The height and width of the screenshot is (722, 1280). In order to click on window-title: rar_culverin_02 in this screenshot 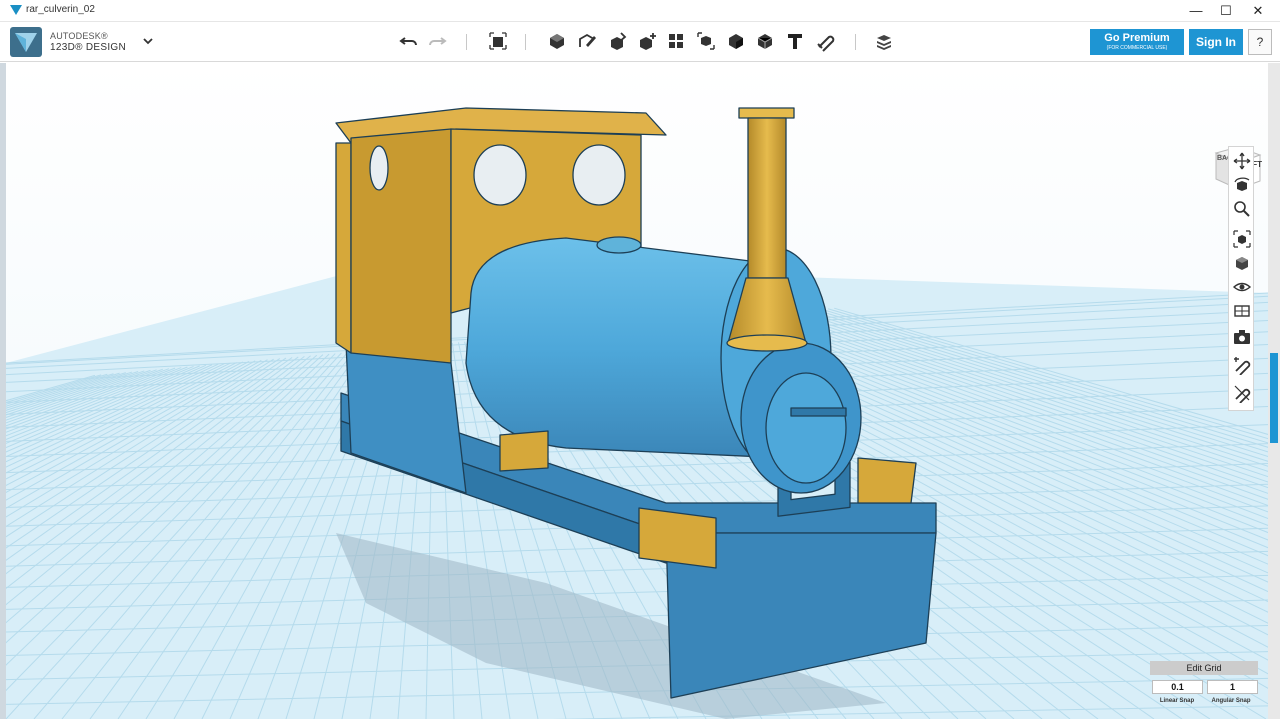, I will do `click(60, 9)`.